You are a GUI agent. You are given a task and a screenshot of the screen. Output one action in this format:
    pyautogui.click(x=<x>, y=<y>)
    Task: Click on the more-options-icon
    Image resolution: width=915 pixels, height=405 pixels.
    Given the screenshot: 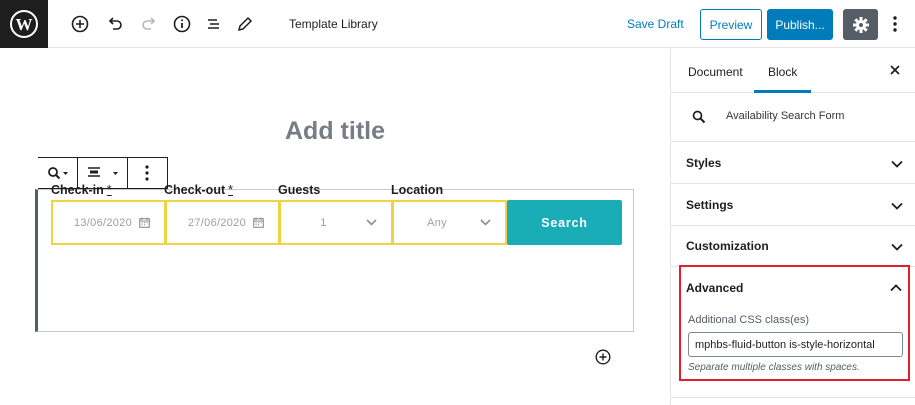 What is the action you would take?
    pyautogui.click(x=895, y=24)
    